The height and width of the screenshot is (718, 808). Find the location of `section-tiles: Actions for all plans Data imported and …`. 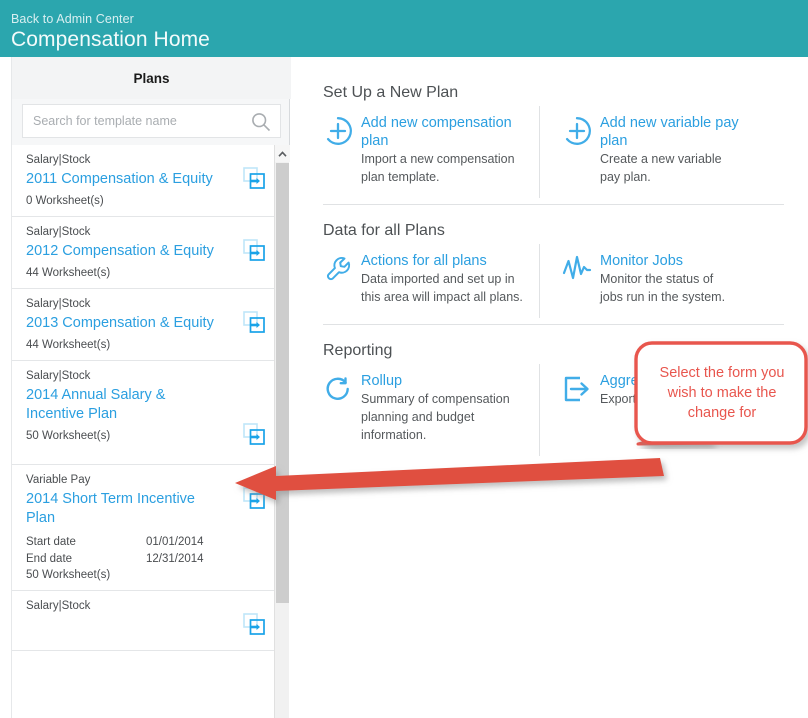

section-tiles: Actions for all plans Data imported and … is located at coordinates (565, 281).